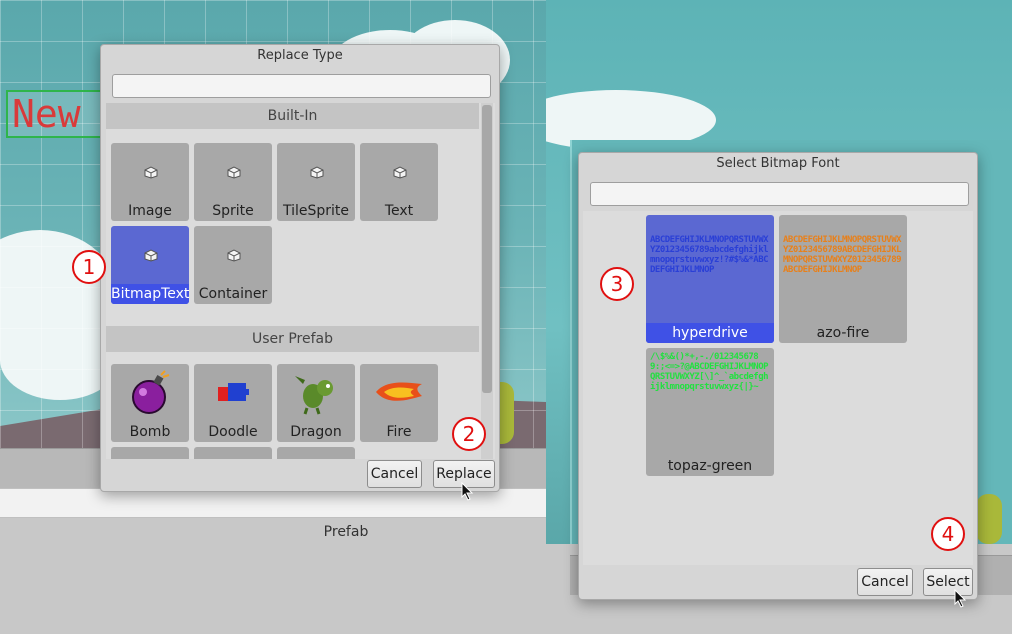 Image resolution: width=1012 pixels, height=634 pixels. What do you see at coordinates (710, 466) in the screenshot?
I see `tile-label: topaz-green` at bounding box center [710, 466].